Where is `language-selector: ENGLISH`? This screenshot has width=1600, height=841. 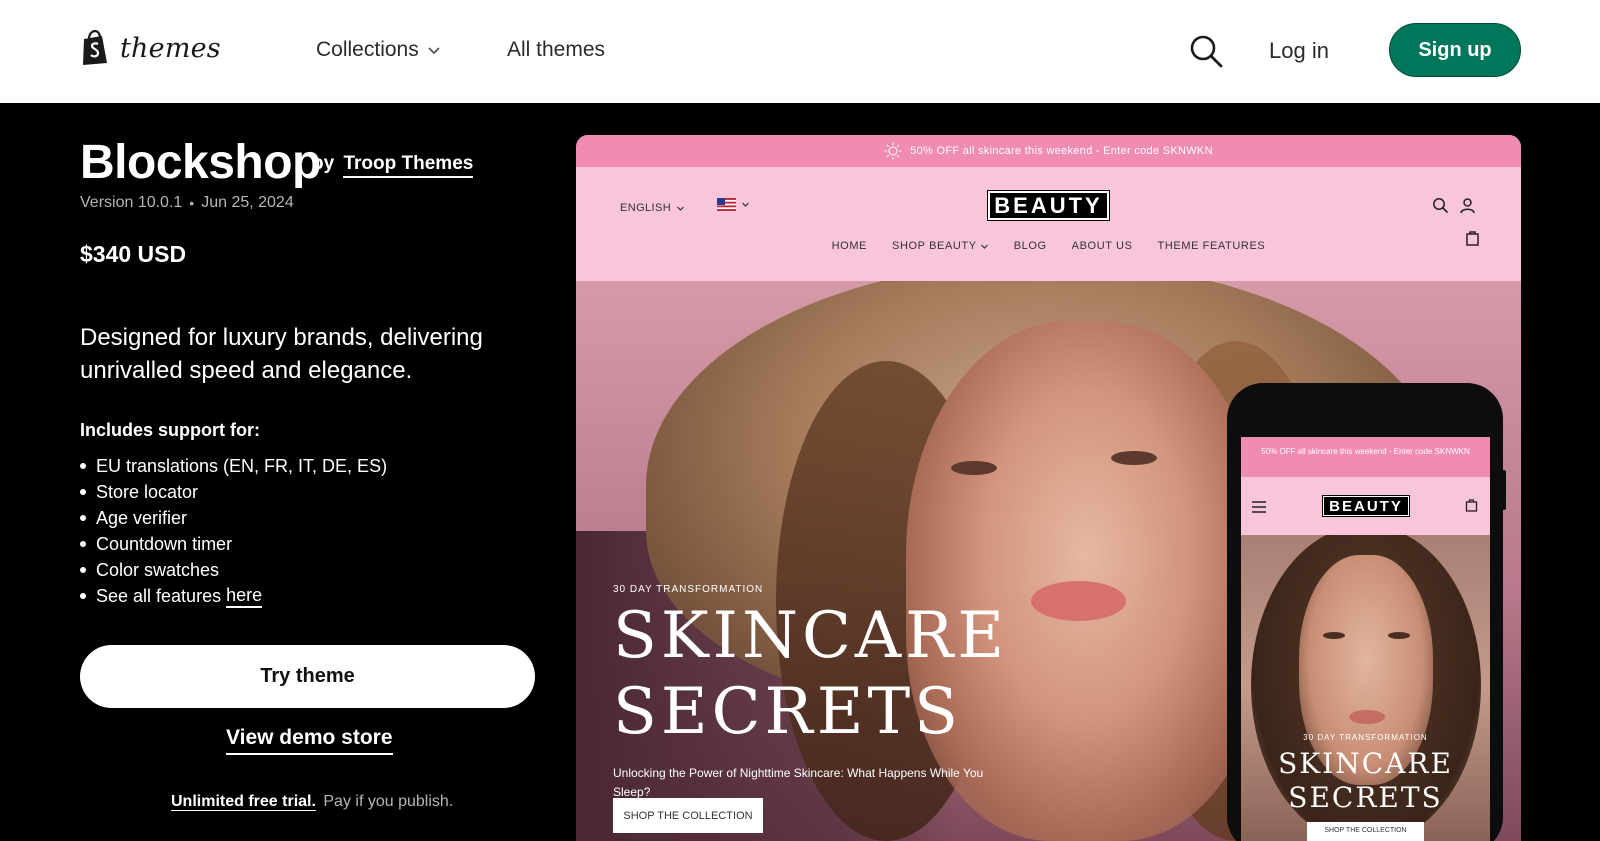
language-selector: ENGLISH is located at coordinates (652, 208).